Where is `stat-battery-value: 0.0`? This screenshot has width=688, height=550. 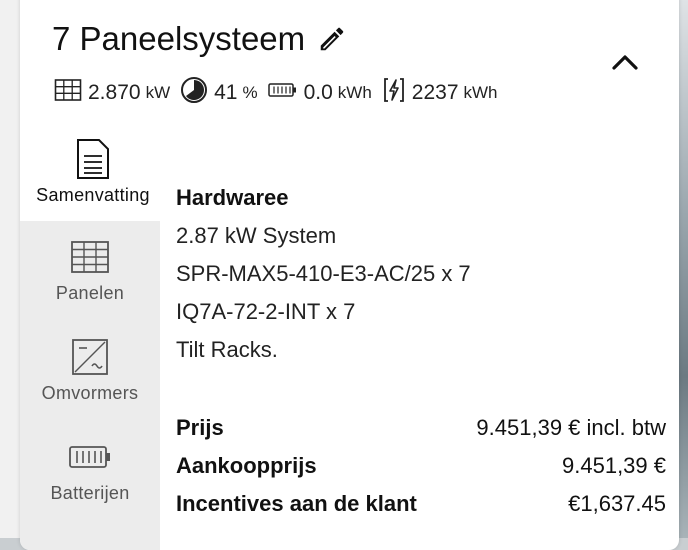
stat-battery-value: 0.0 is located at coordinates (318, 92).